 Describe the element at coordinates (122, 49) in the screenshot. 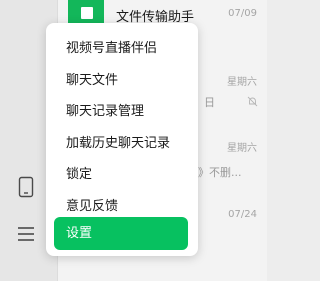

I see `menu-item-live-companion: 视频号直播伴侣` at that location.